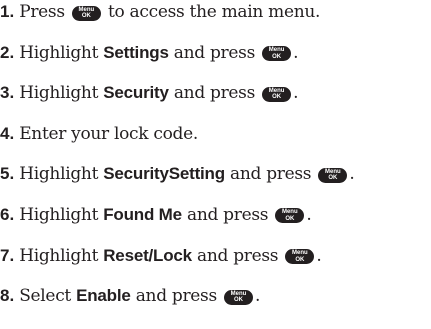 The height and width of the screenshot is (329, 431). I want to click on menu-option-name: Settings, so click(136, 52).